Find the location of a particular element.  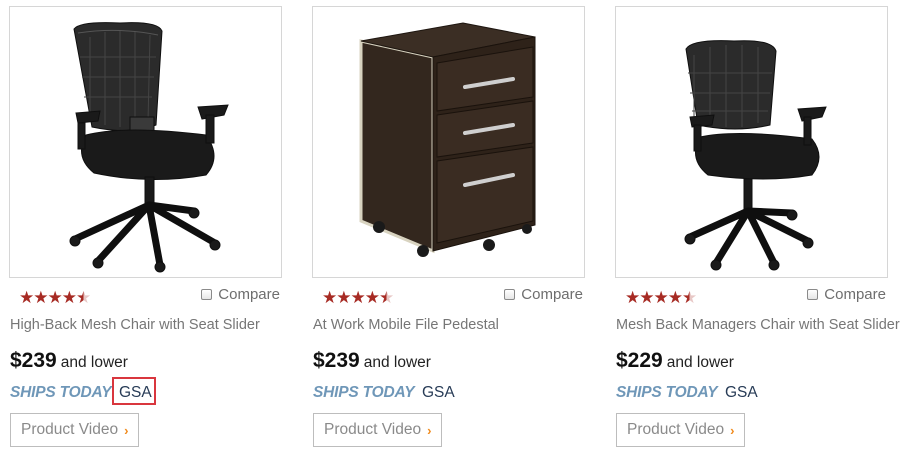

file-pedestal-icon is located at coordinates (447, 139).